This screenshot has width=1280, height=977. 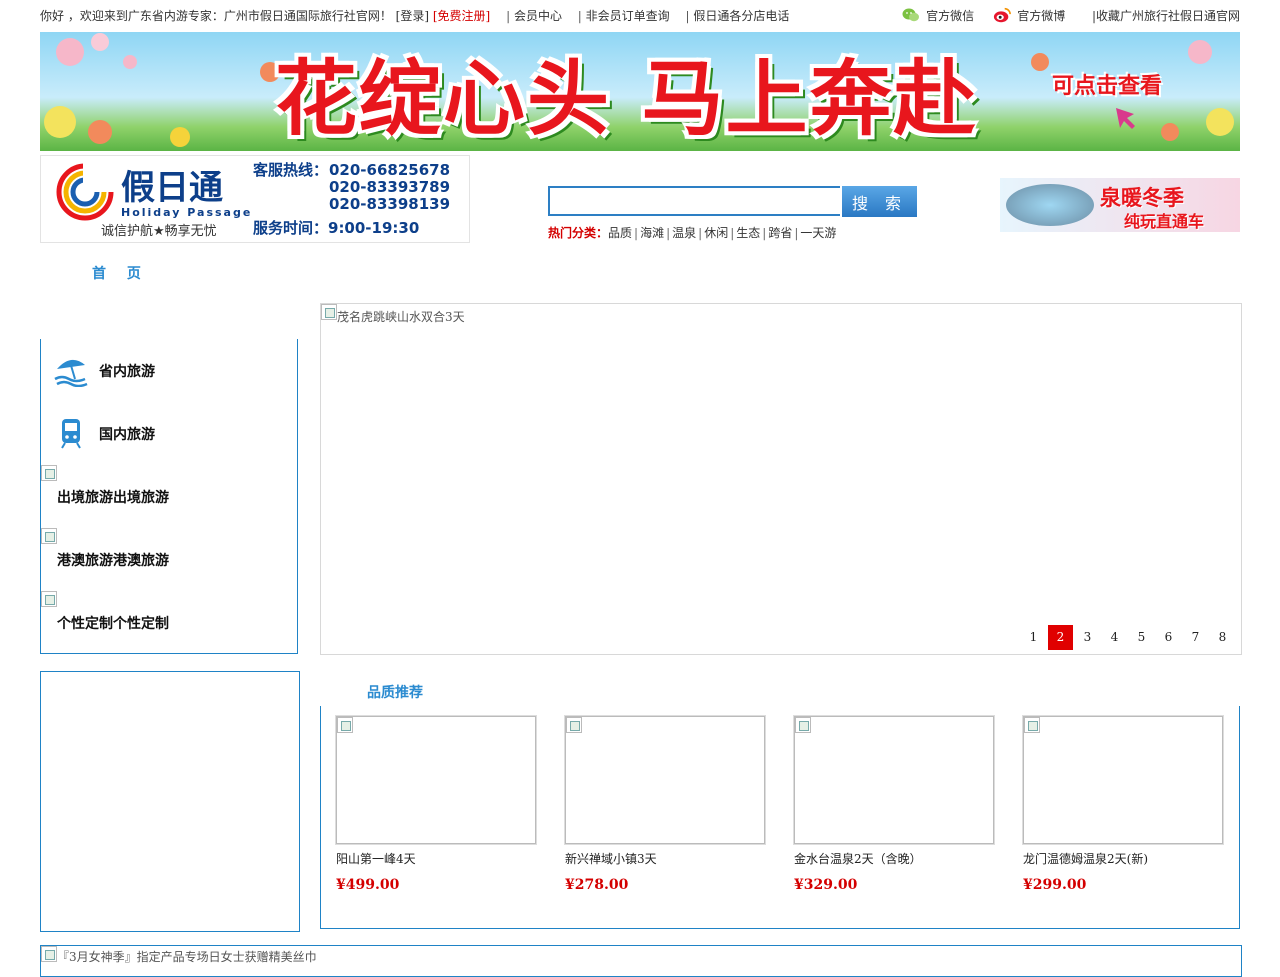 I want to click on main-banner: 花绽心头 马上奔赴 可点击查看, so click(x=640, y=91).